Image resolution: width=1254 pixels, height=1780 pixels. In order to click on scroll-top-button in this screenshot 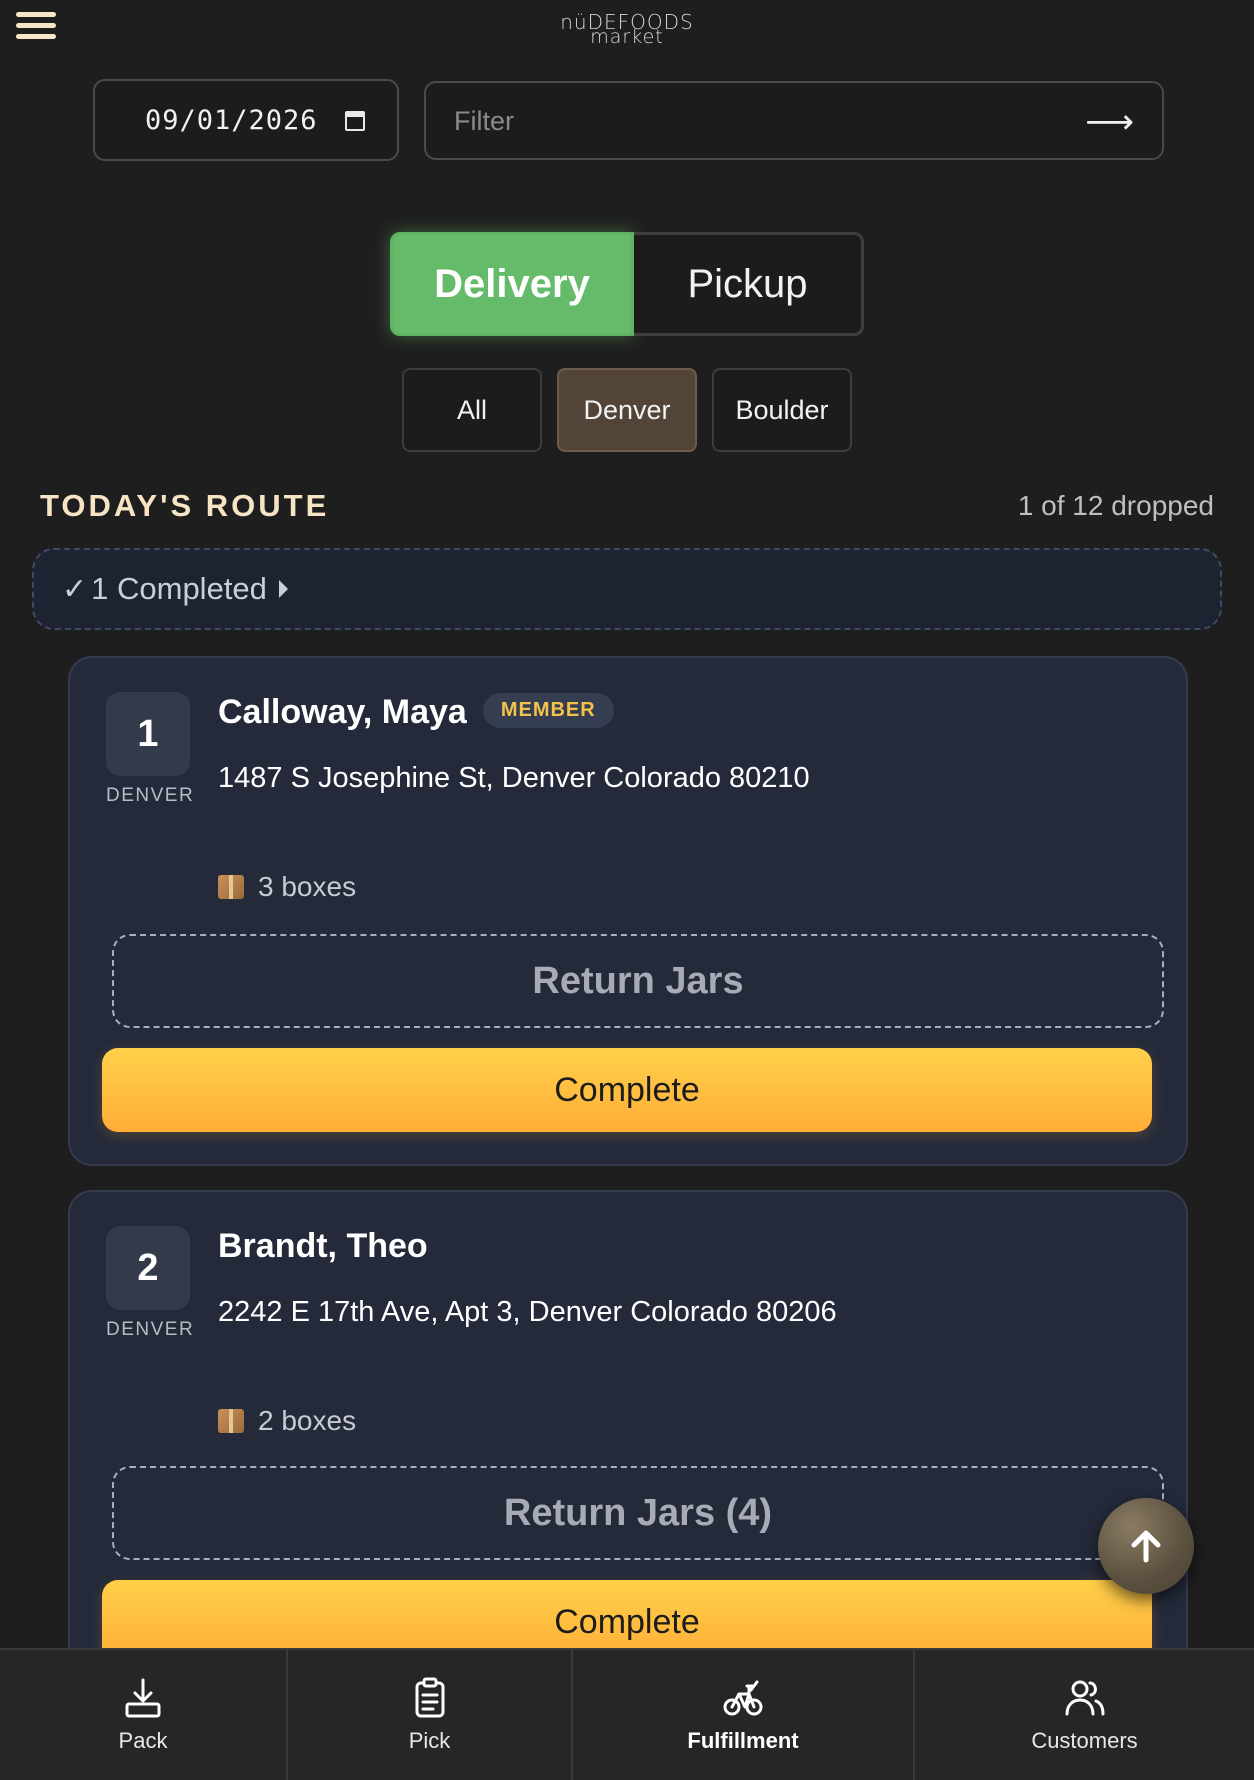, I will do `click(1146, 1546)`.